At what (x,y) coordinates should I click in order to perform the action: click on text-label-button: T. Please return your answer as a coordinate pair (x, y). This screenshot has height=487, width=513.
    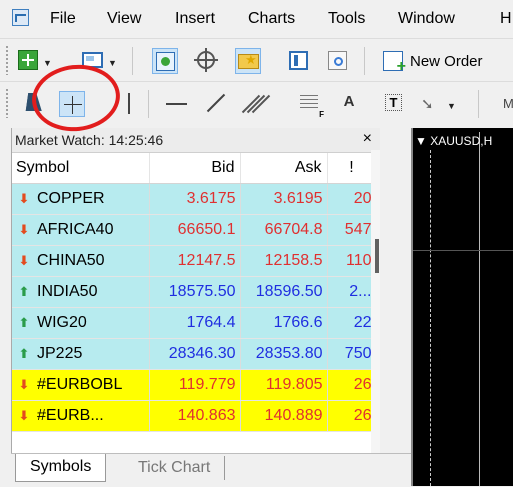
    Looking at the image, I should click on (394, 104).